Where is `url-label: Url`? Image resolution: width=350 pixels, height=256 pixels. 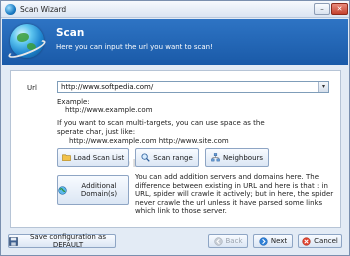 url-label: Url is located at coordinates (32, 88).